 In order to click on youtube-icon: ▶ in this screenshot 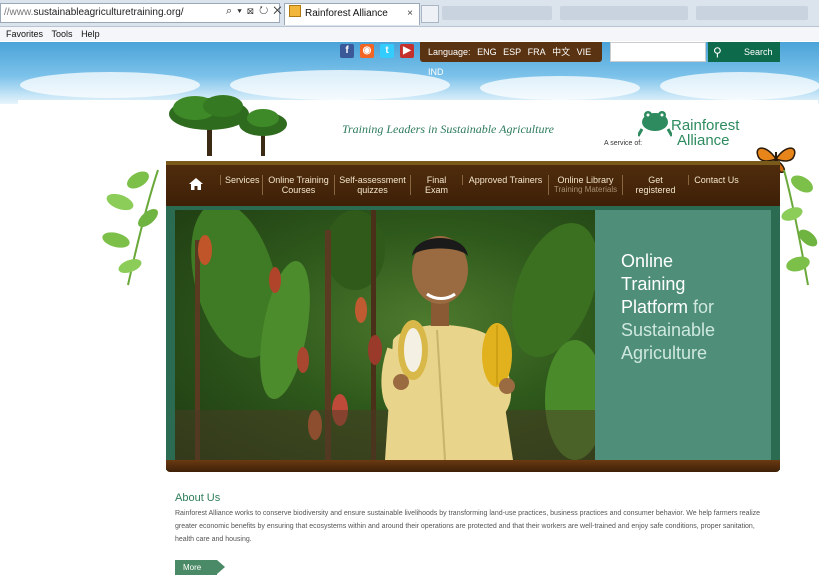, I will do `click(407, 51)`.